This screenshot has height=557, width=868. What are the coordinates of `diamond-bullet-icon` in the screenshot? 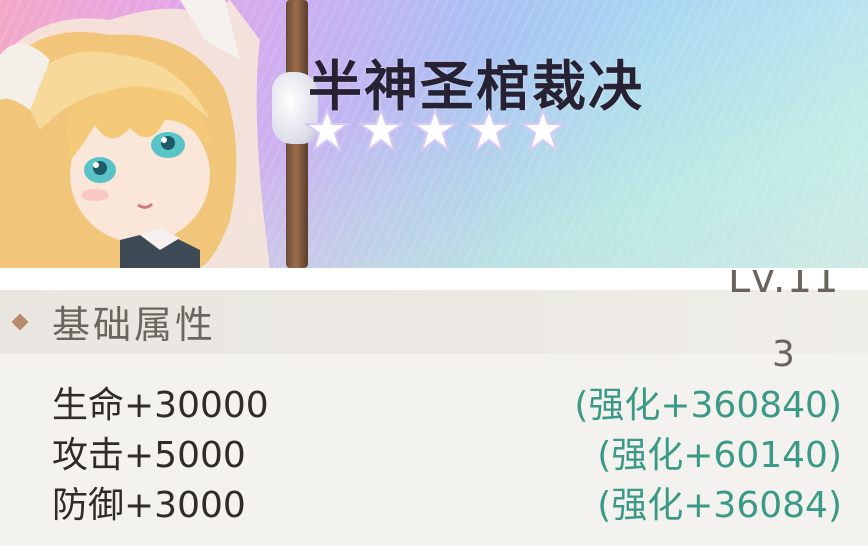 It's located at (20, 322).